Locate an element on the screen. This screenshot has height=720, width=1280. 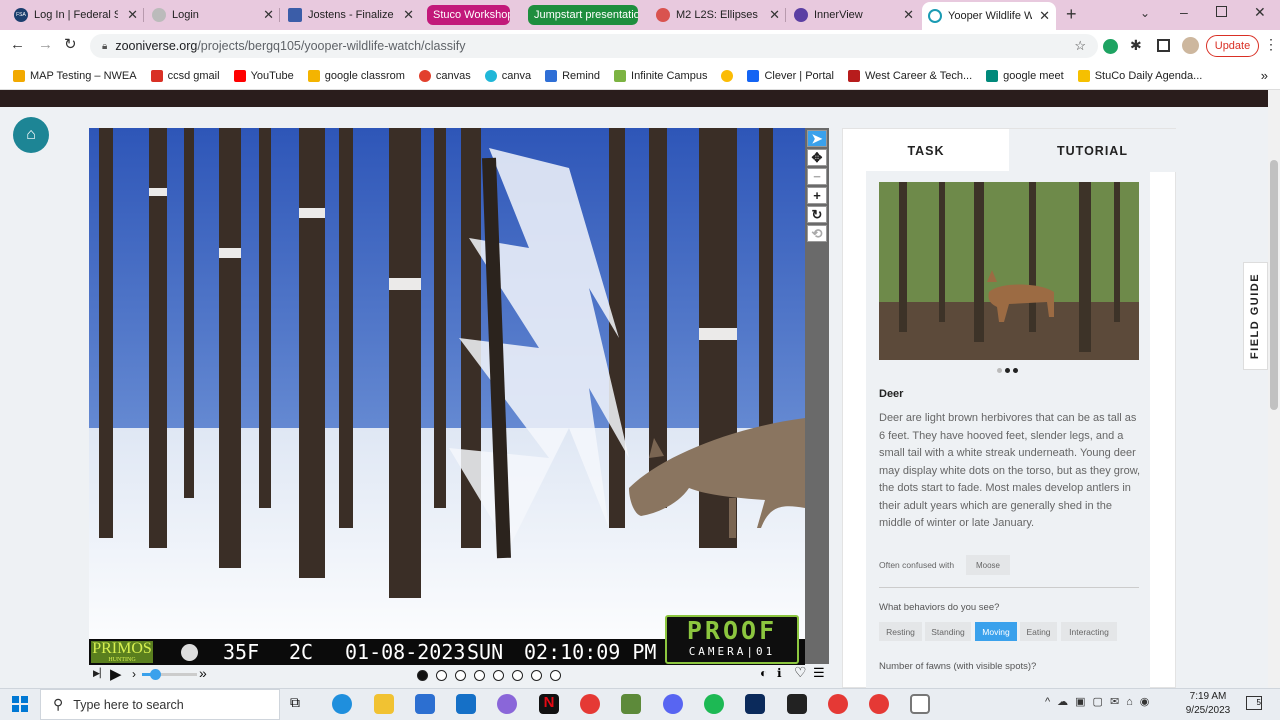
store-icon is located at coordinates (425, 704).